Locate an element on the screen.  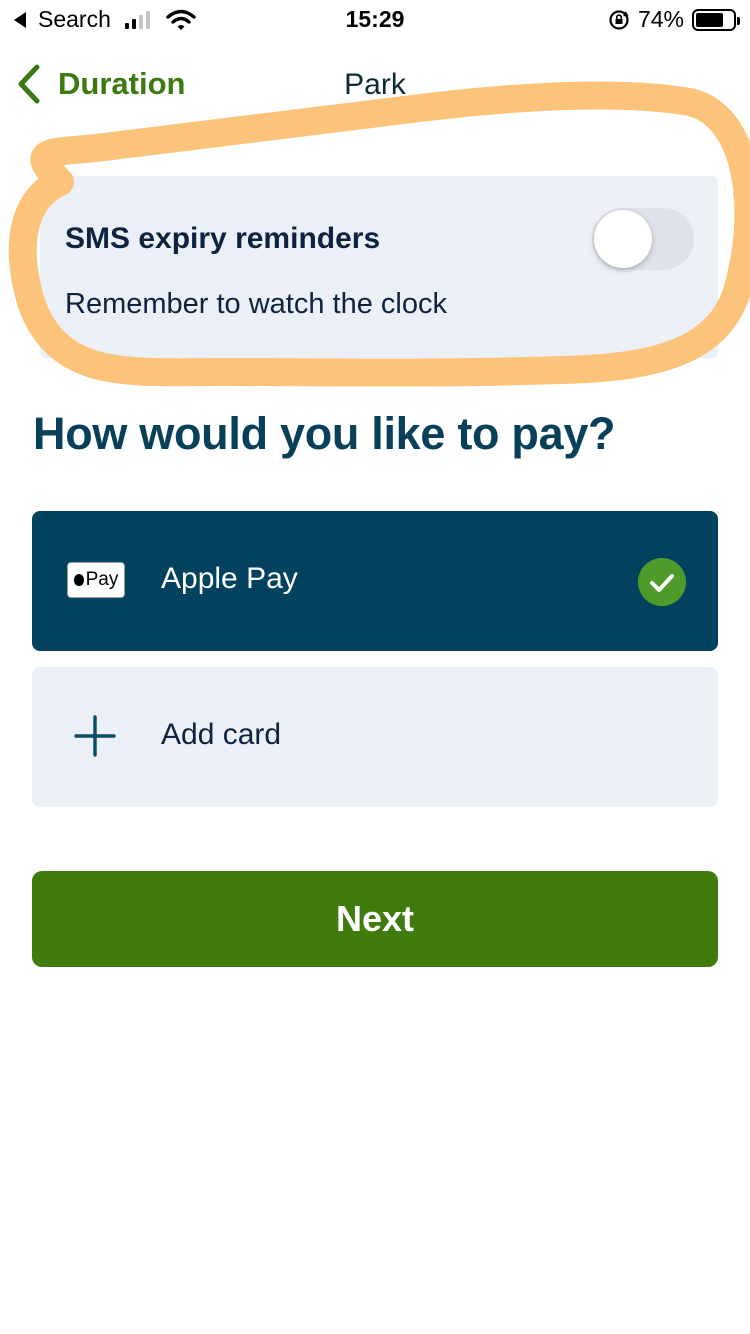
apple-pay-icon: Pay is located at coordinates (96, 580).